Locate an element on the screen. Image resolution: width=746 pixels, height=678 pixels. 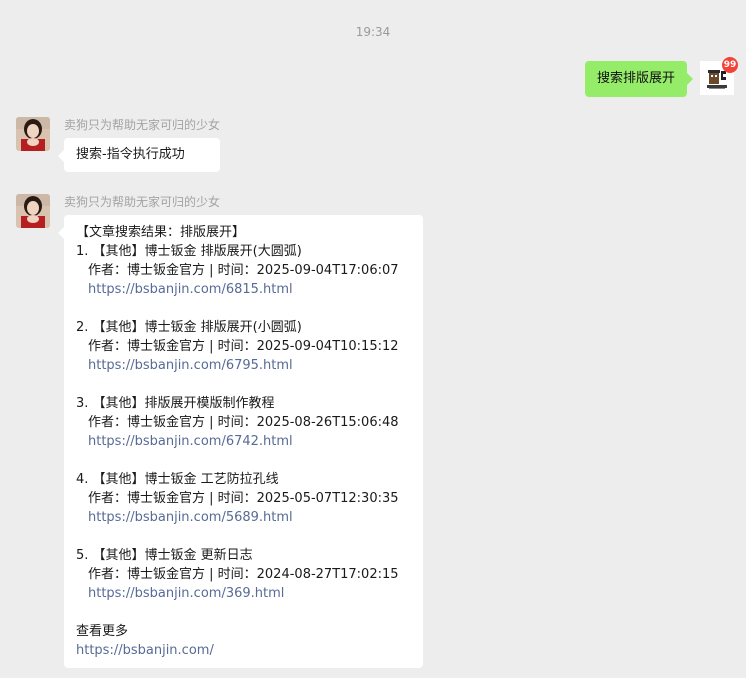
result-meta: 作者：博士钣金官方 | 时间：2025-09-04T17:06:07 is located at coordinates (243, 270).